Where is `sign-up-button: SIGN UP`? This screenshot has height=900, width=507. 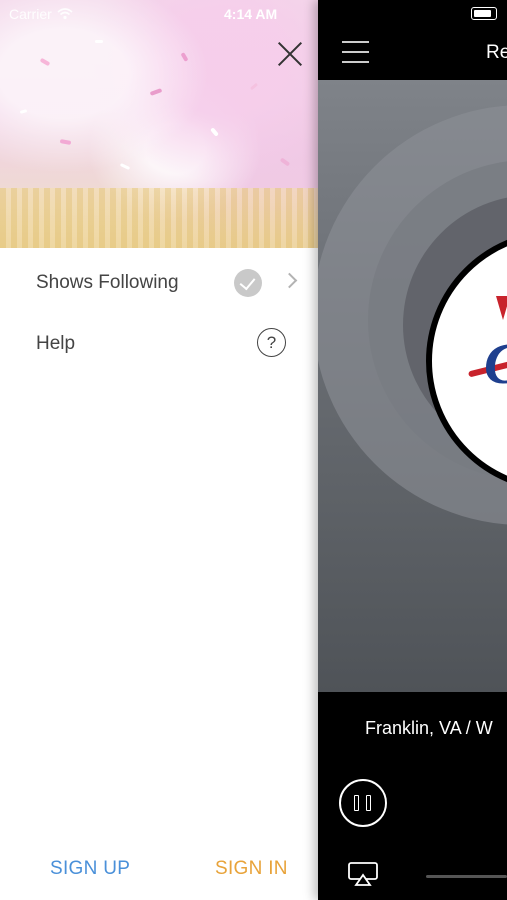
sign-up-button: SIGN UP is located at coordinates (90, 869).